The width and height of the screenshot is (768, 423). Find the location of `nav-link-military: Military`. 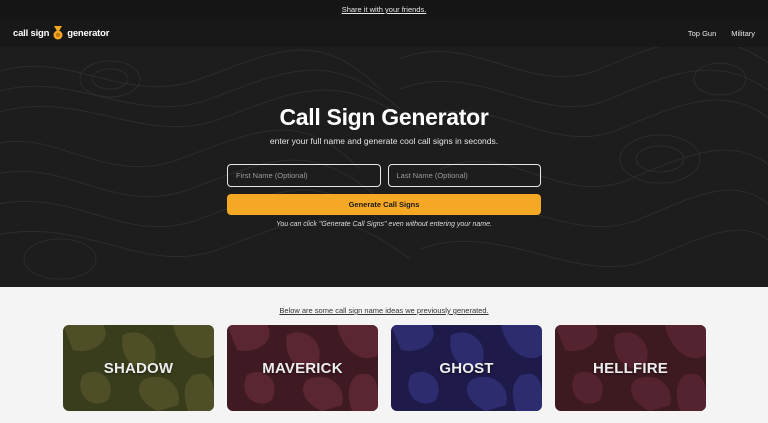

nav-link-military: Military is located at coordinates (743, 33).